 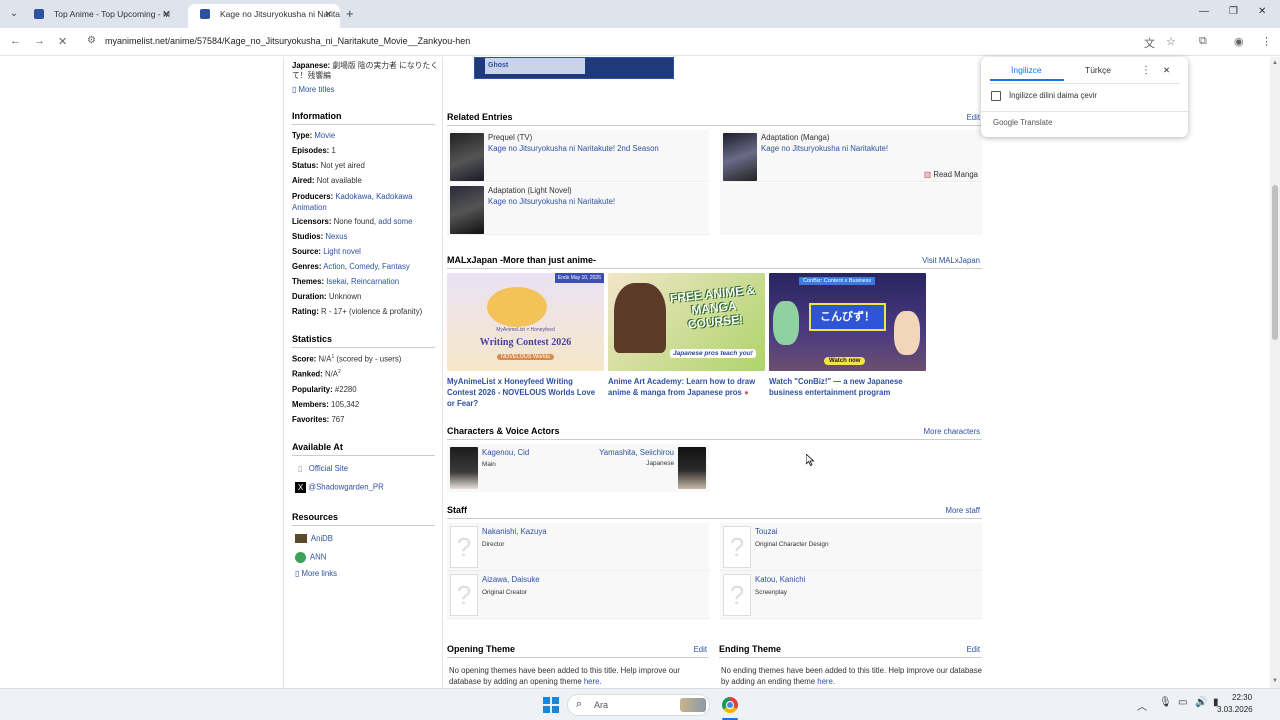 What do you see at coordinates (973, 649) in the screenshot?
I see `ending-edit-link: Edit` at bounding box center [973, 649].